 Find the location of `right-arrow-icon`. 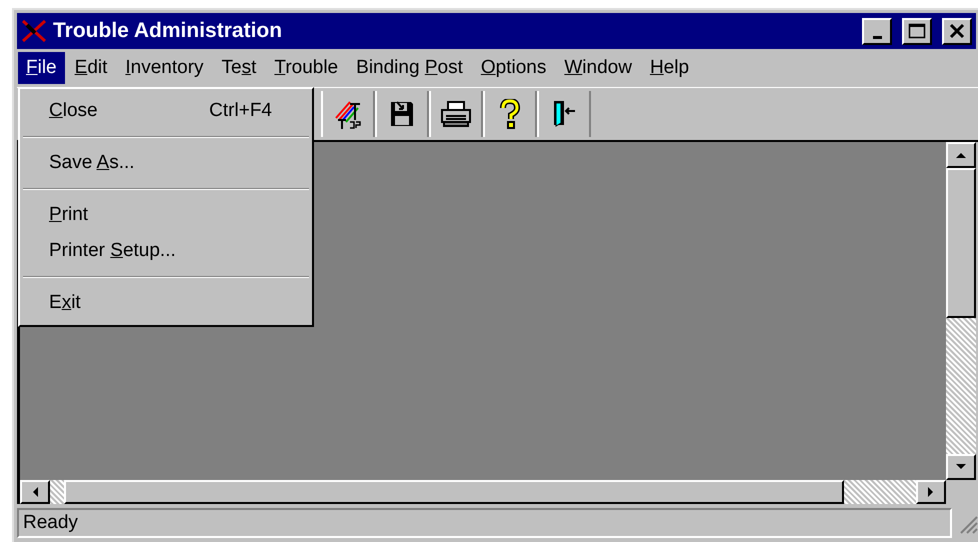

right-arrow-icon is located at coordinates (931, 492).